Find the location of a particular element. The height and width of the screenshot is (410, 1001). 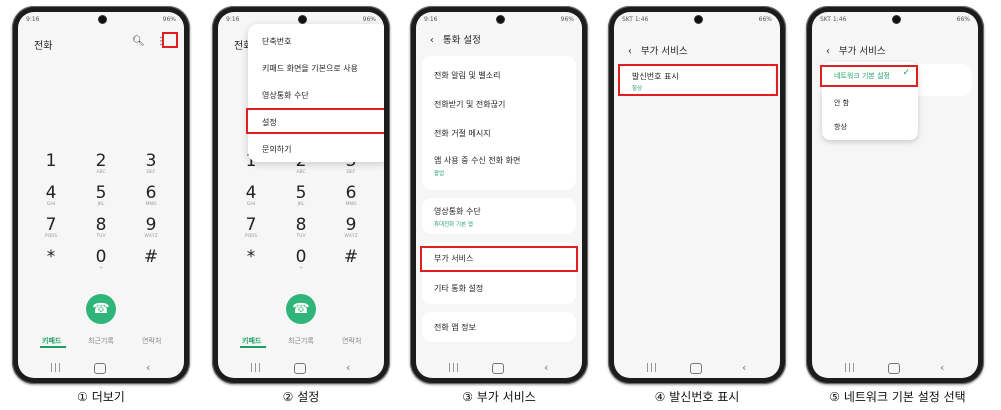

caption-2: ② 설정 is located at coordinates (301, 397).